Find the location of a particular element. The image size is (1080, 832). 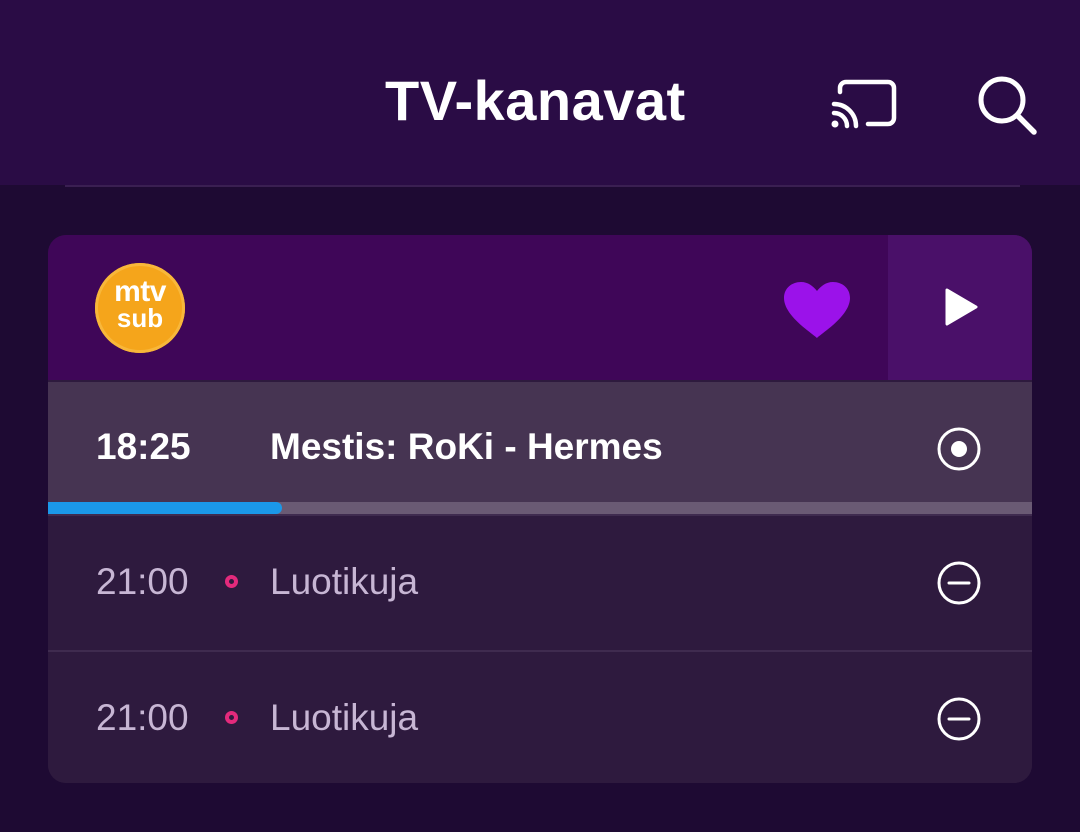

logo-text-bottom: sub is located at coordinates (140, 318).